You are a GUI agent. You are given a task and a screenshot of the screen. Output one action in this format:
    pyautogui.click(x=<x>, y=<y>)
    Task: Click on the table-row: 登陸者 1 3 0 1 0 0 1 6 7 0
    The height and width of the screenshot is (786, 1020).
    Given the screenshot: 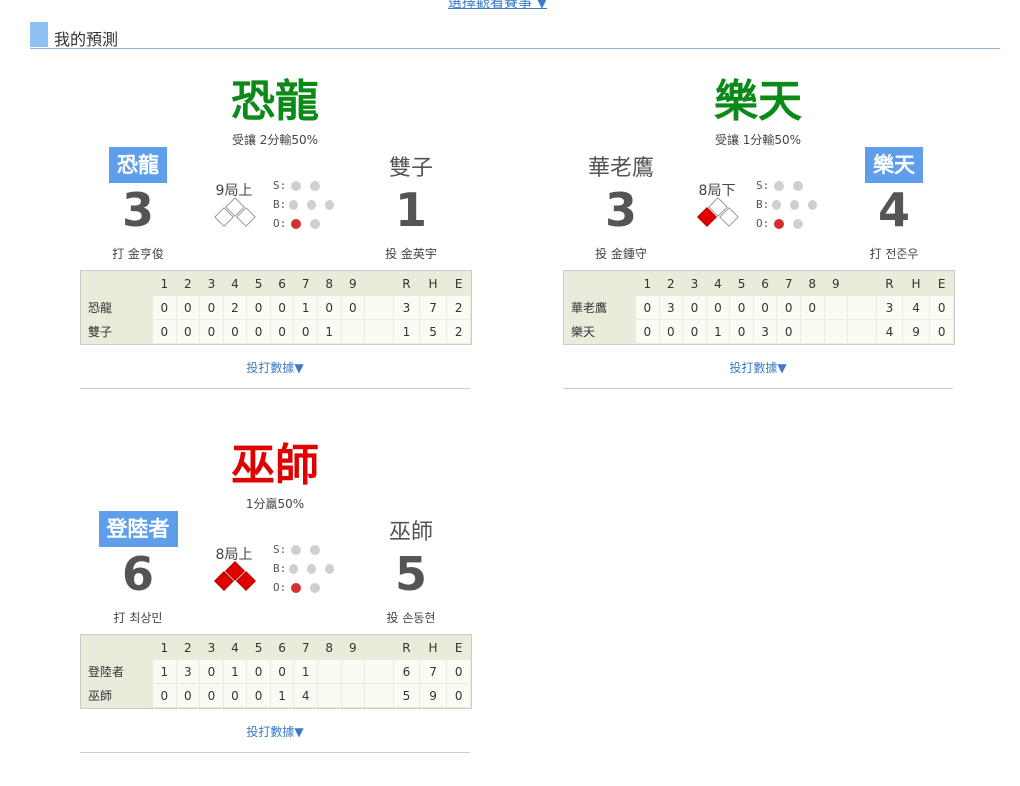 What is the action you would take?
    pyautogui.click(x=276, y=671)
    